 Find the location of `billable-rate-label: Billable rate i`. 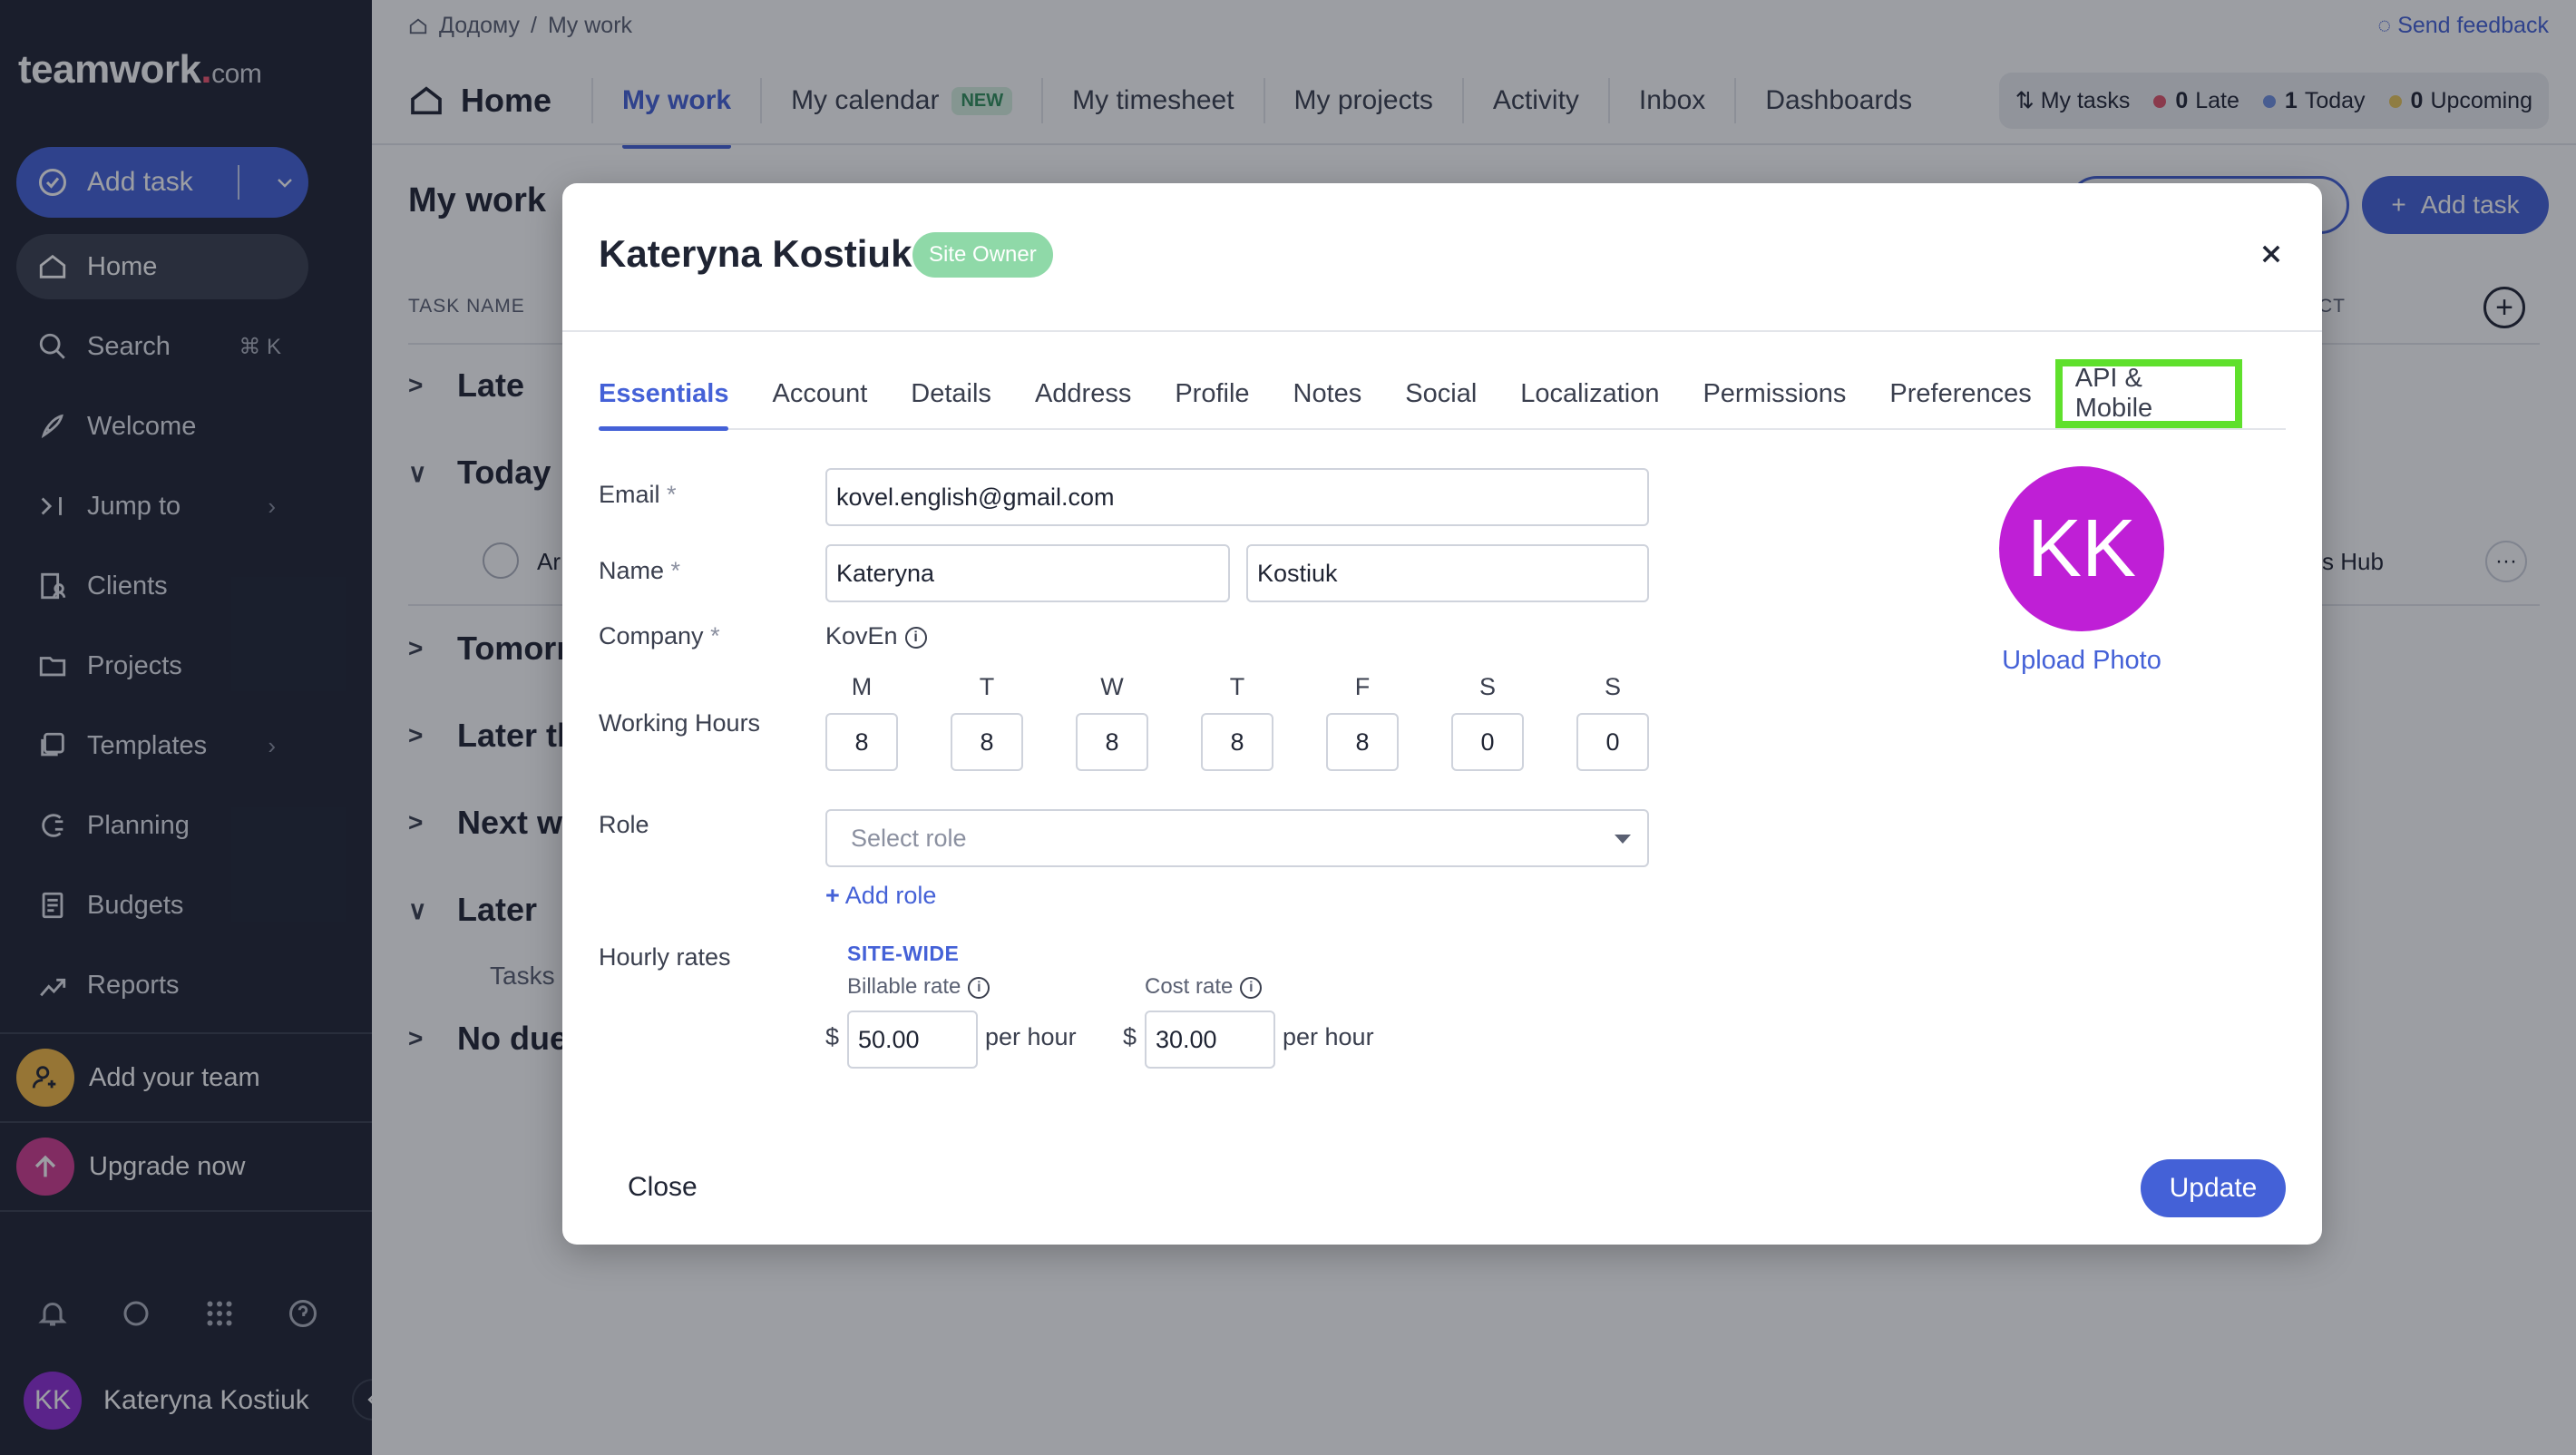

billable-rate-label: Billable rate i is located at coordinates (918, 987).